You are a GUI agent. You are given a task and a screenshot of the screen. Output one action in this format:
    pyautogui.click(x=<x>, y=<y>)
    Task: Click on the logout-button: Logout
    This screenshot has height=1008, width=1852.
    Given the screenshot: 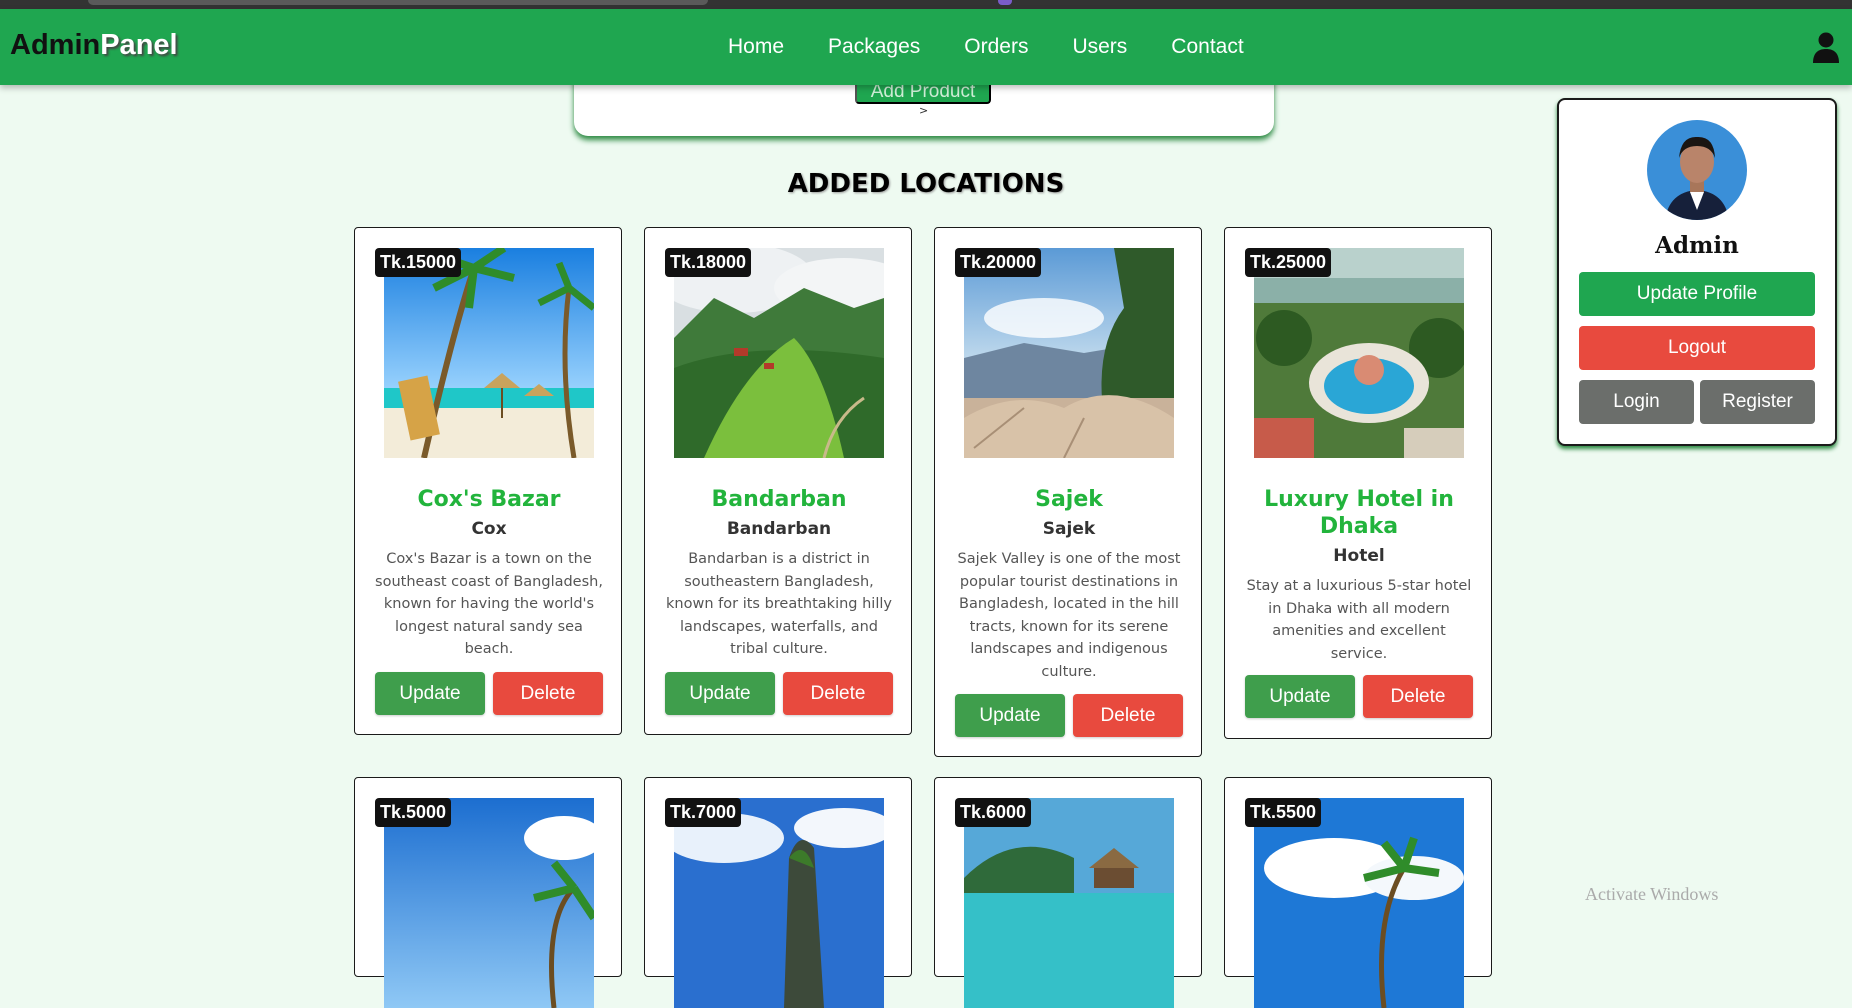 What is the action you would take?
    pyautogui.click(x=1697, y=348)
    